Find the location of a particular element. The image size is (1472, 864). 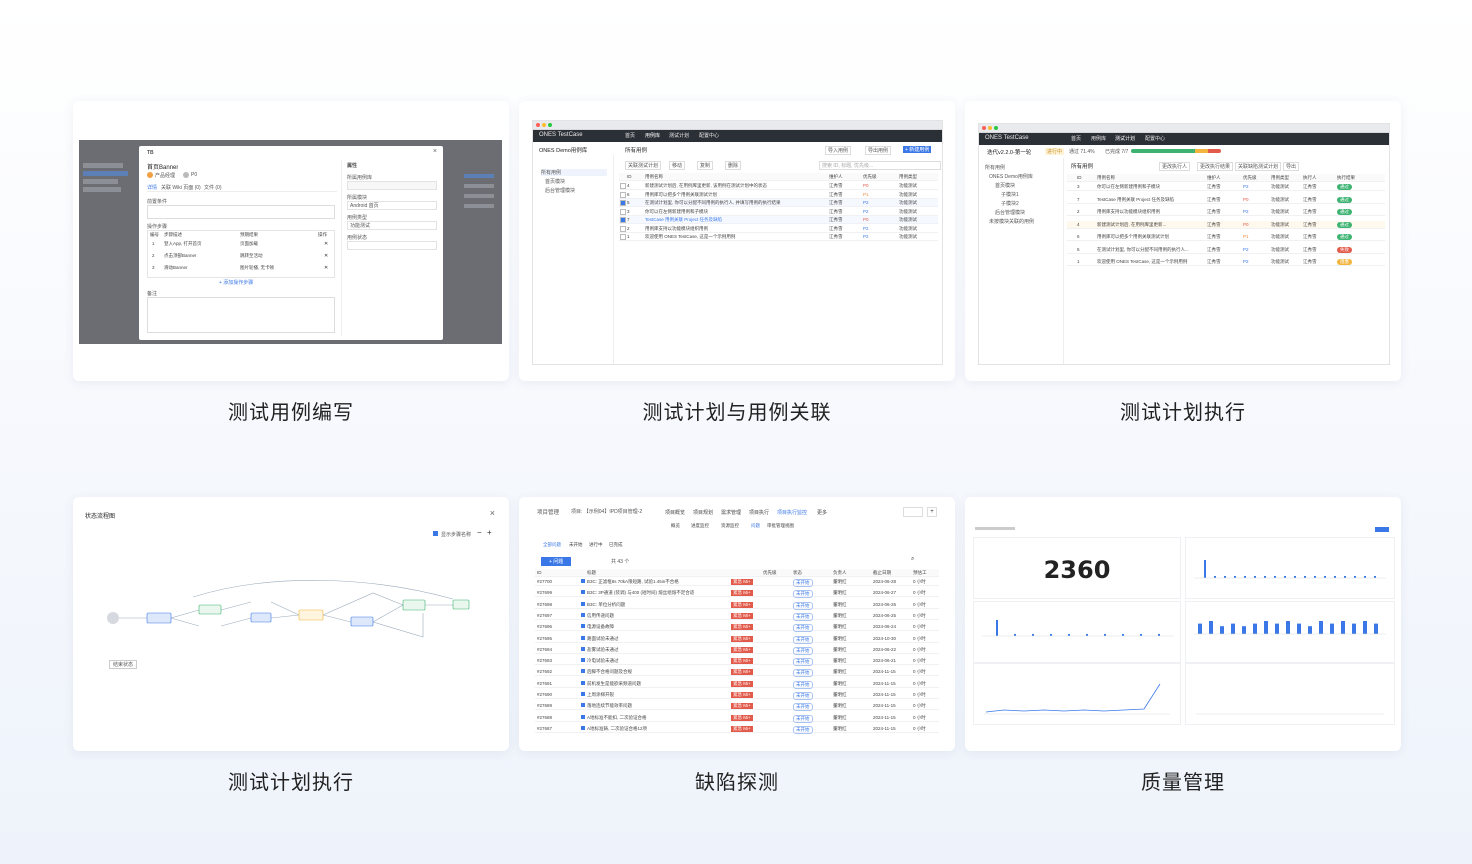

issue-title: B3C: 正滤框8s 70kA限短路, 试验1.45in不合格 is located at coordinates (657, 582).